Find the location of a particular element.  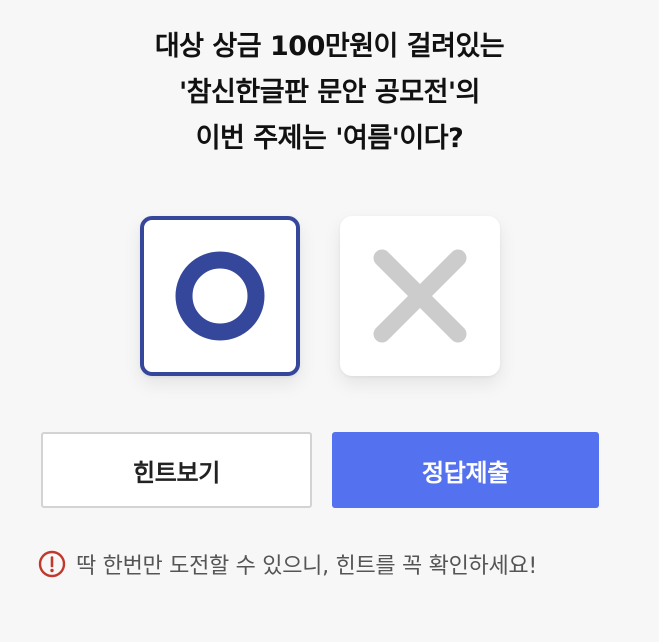

question-line-2: '참신한글판 문안 공모전'의 is located at coordinates (329, 92).